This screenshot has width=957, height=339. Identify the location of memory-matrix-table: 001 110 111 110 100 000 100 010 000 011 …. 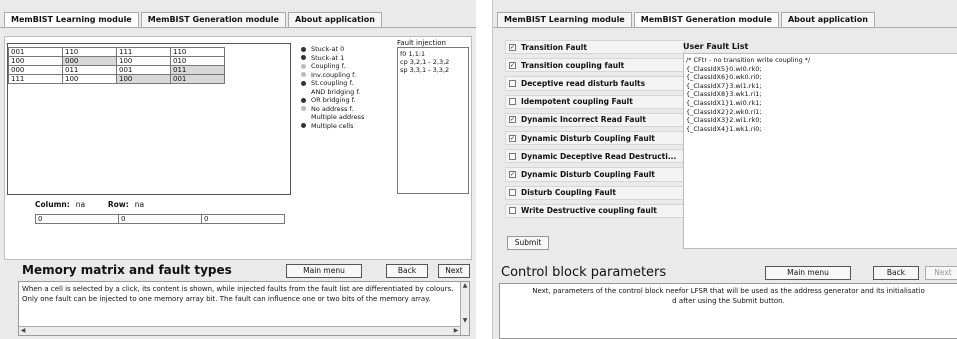
(116, 65).